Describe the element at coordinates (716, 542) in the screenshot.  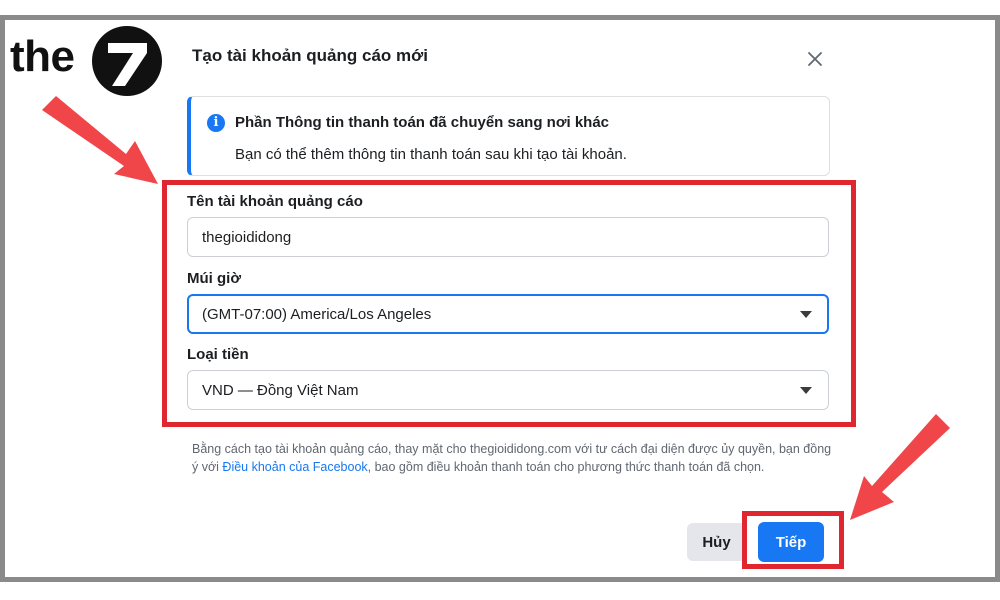
I see `cancel-button: Hủy` at that location.